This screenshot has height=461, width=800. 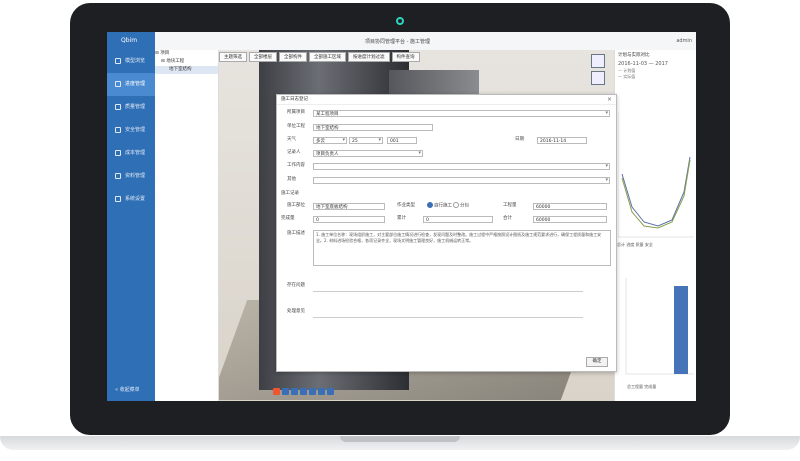 What do you see at coordinates (609, 99) in the screenshot?
I see `close-icon: ×` at bounding box center [609, 99].